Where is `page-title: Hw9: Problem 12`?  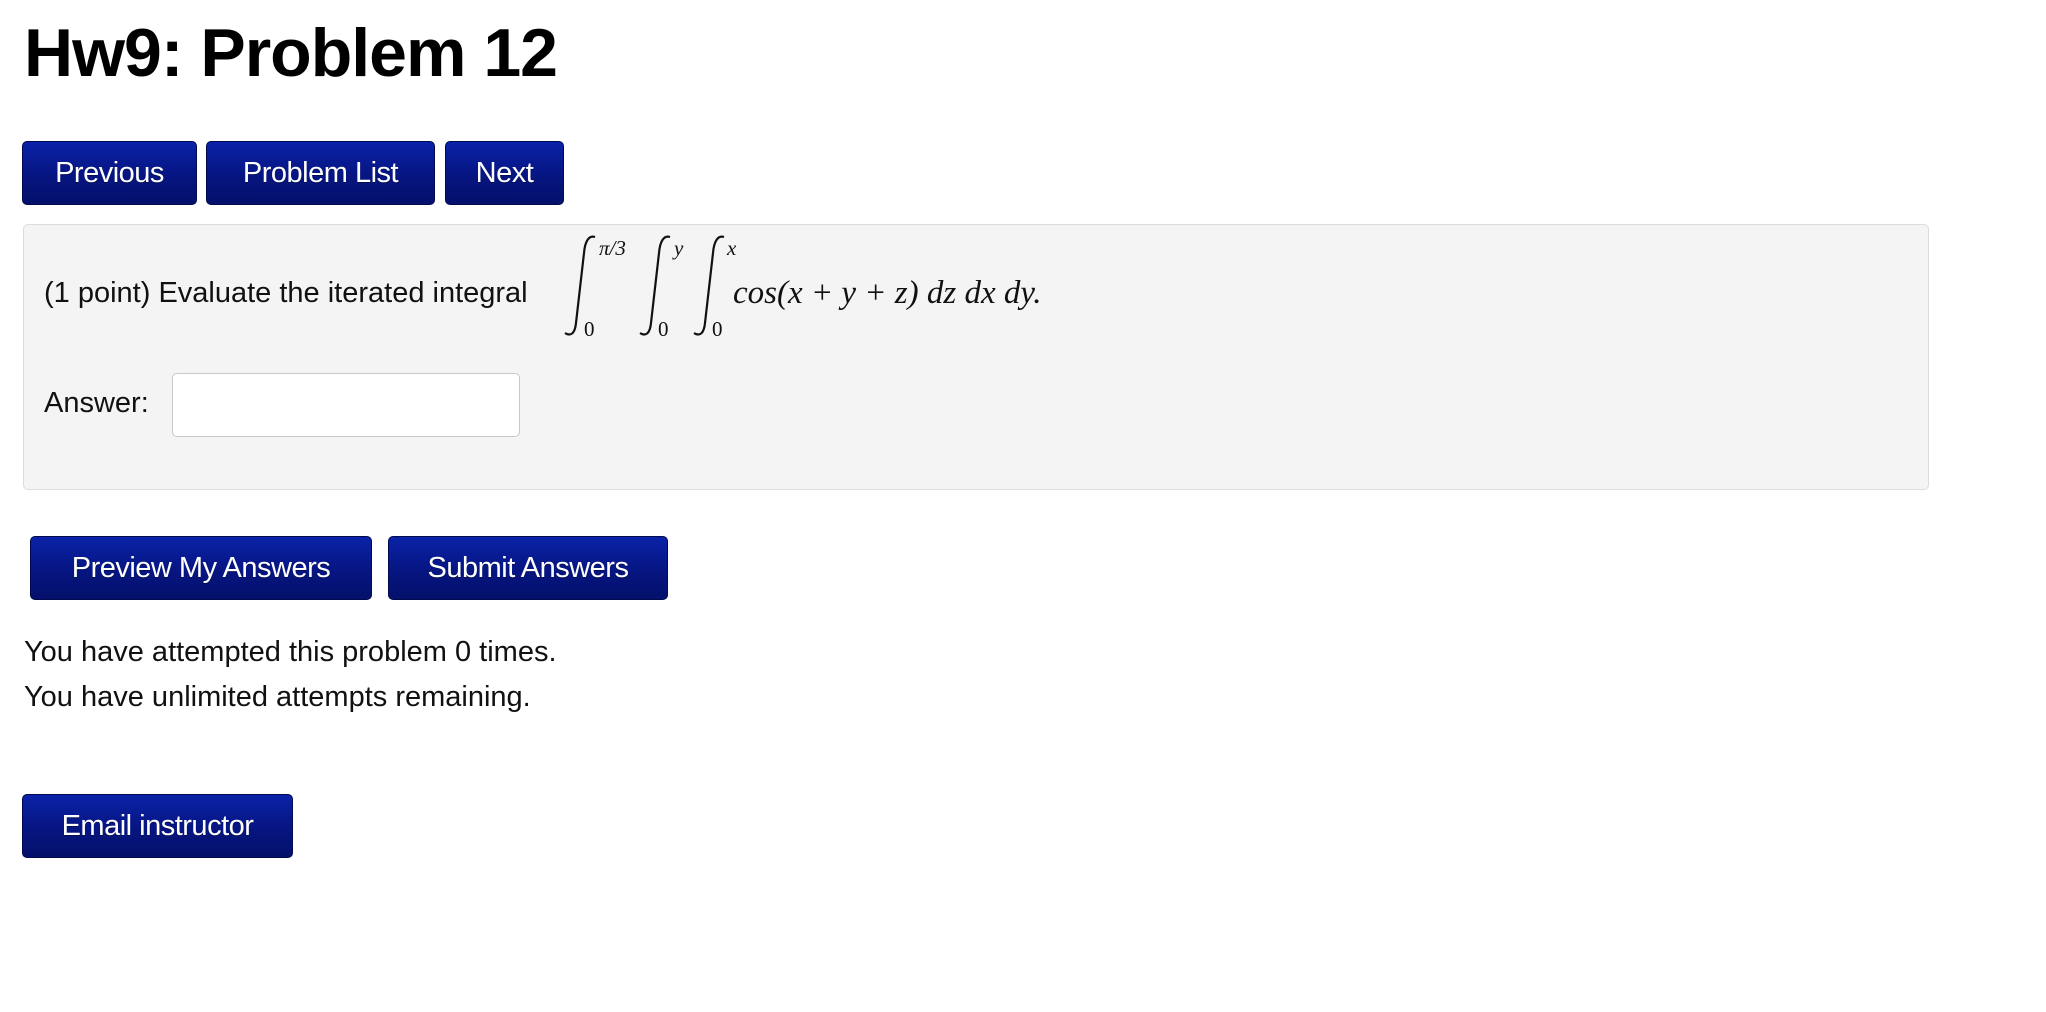
page-title: Hw9: Problem 12 is located at coordinates (291, 53).